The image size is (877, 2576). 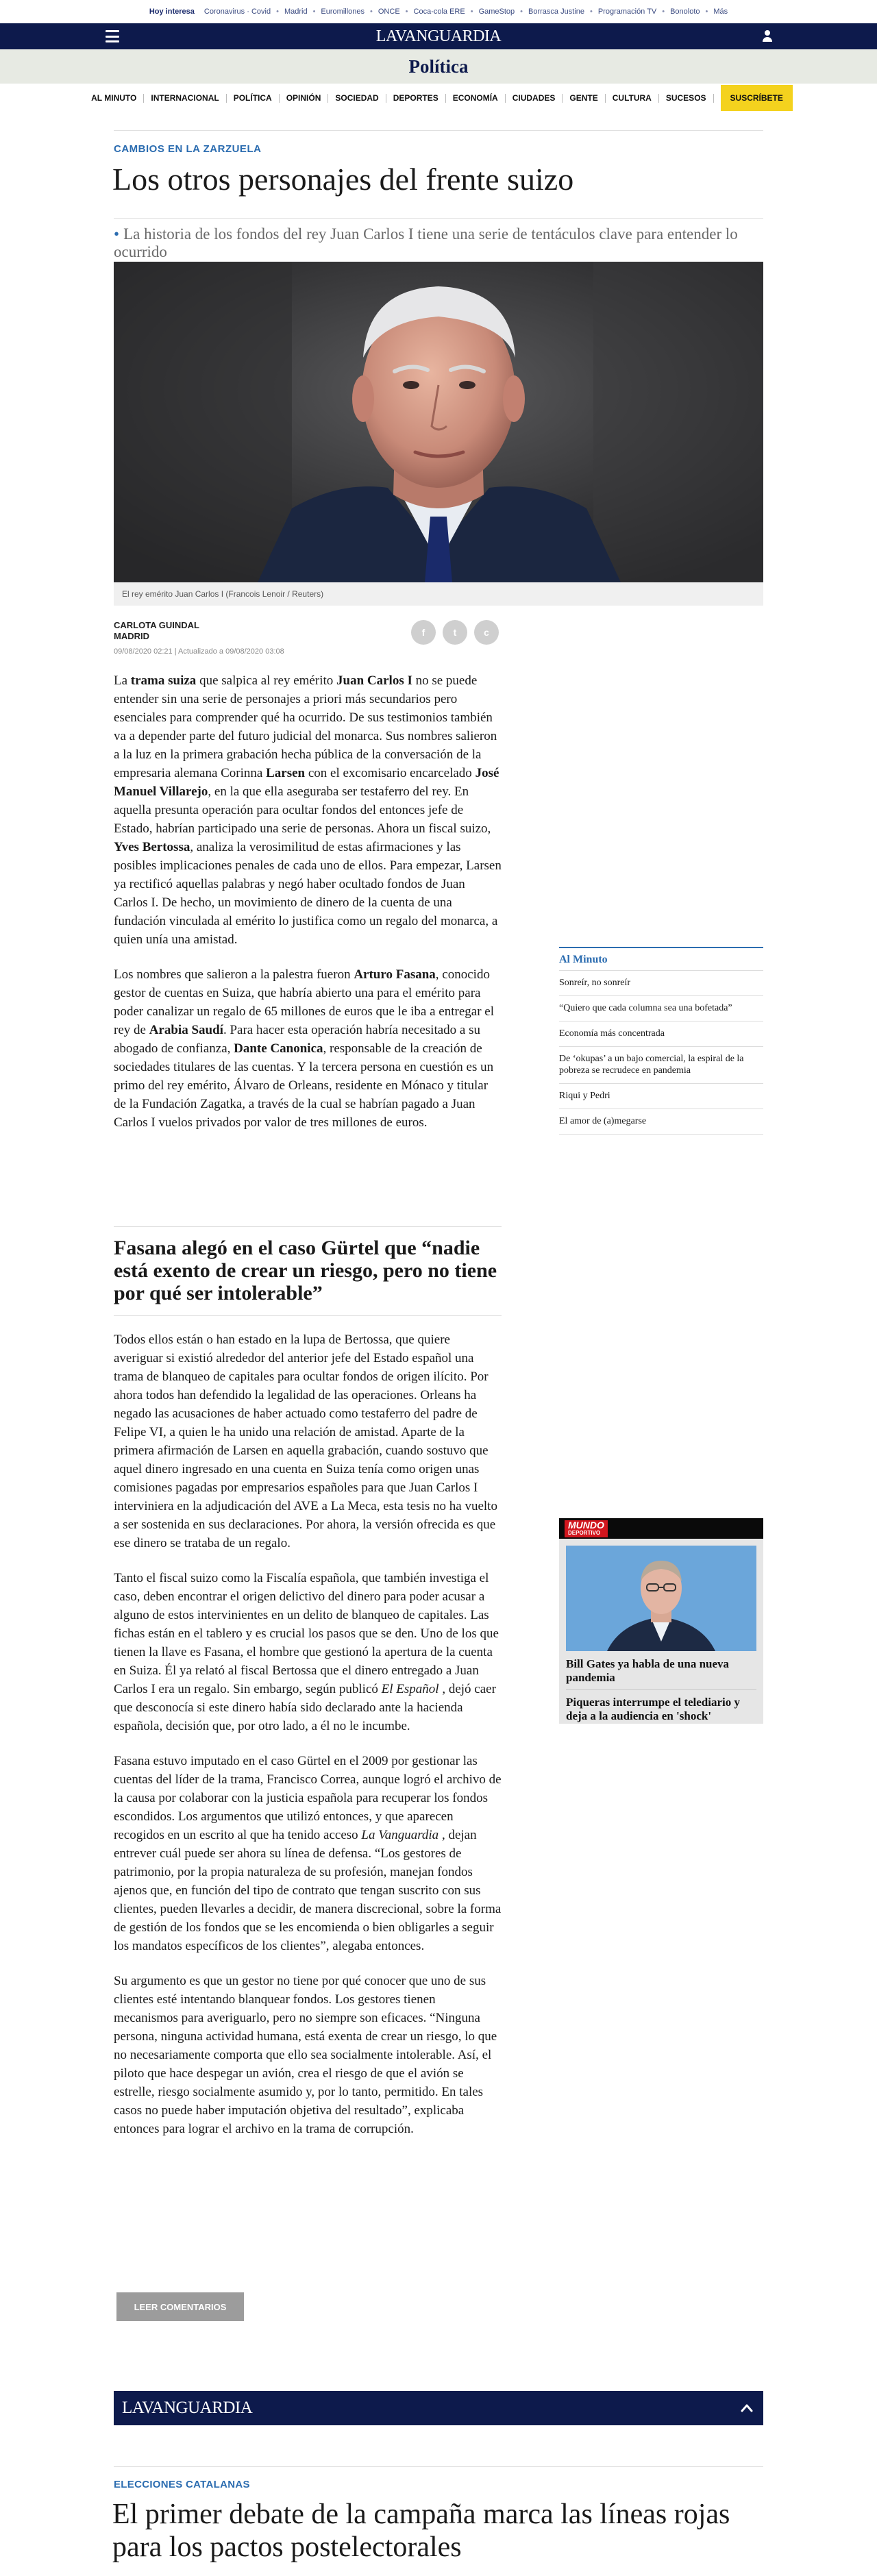 What do you see at coordinates (343, 179) in the screenshot?
I see `article-title: Los otros personajes del frente suizo` at bounding box center [343, 179].